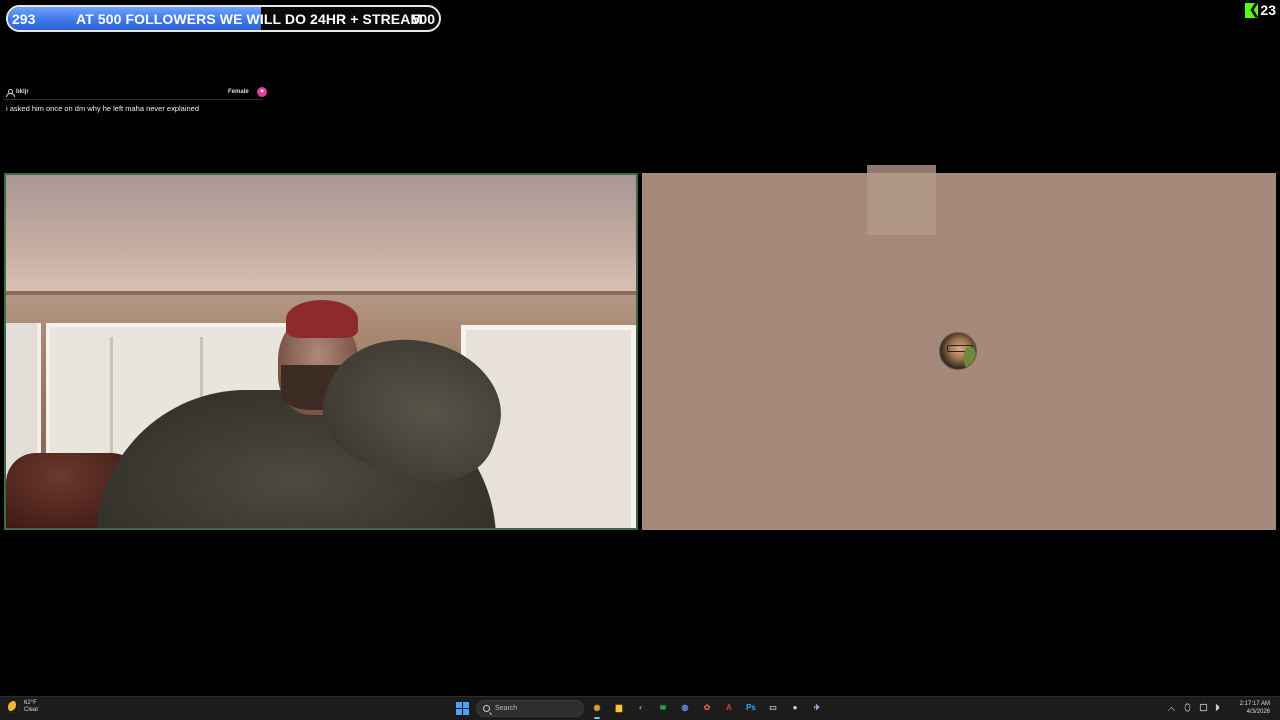  What do you see at coordinates (321, 293) in the screenshot?
I see `webcam-wall-edge` at bounding box center [321, 293].